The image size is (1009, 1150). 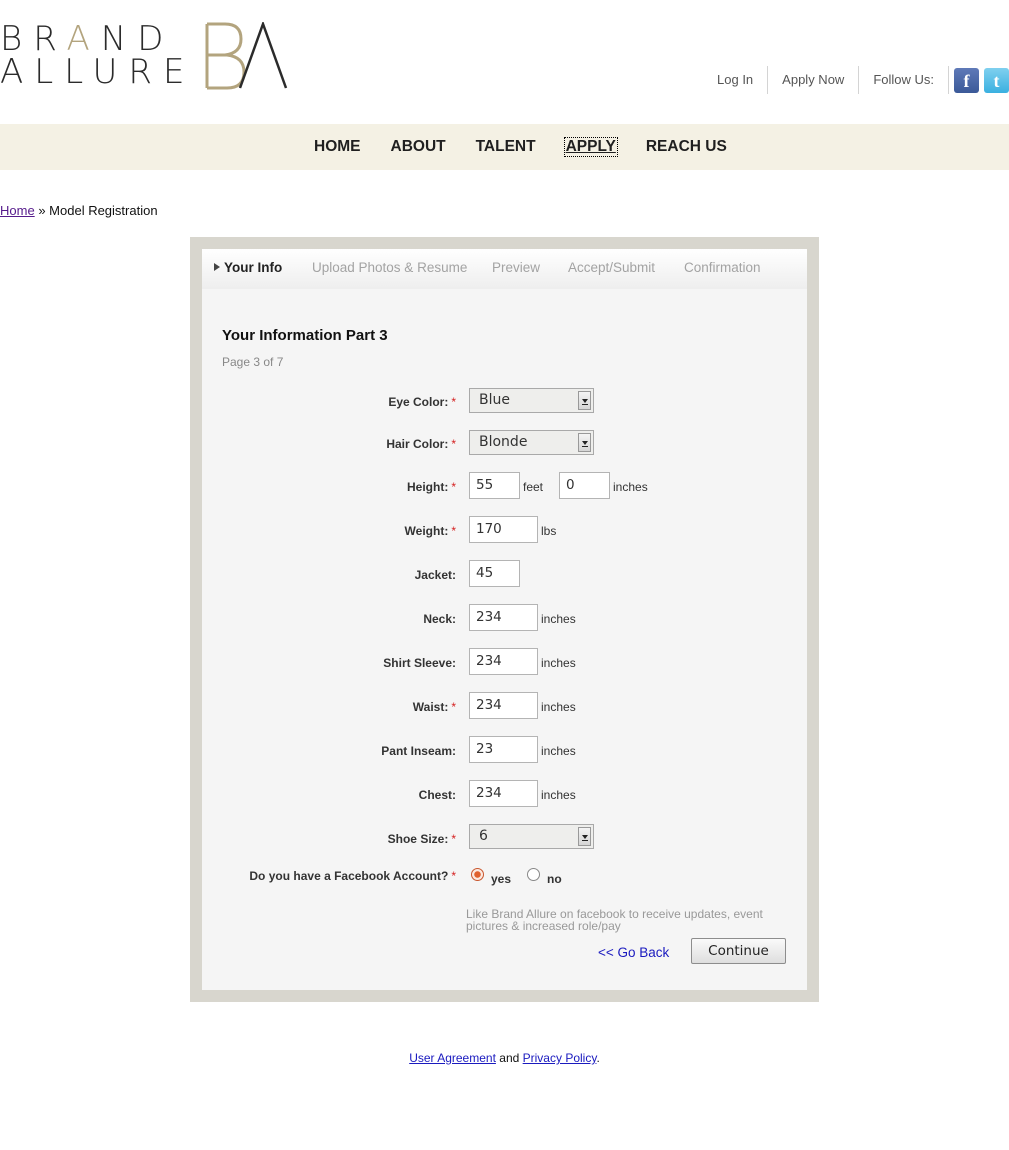 I want to click on waist-row: Waist: * 234 inches, so click(x=504, y=706).